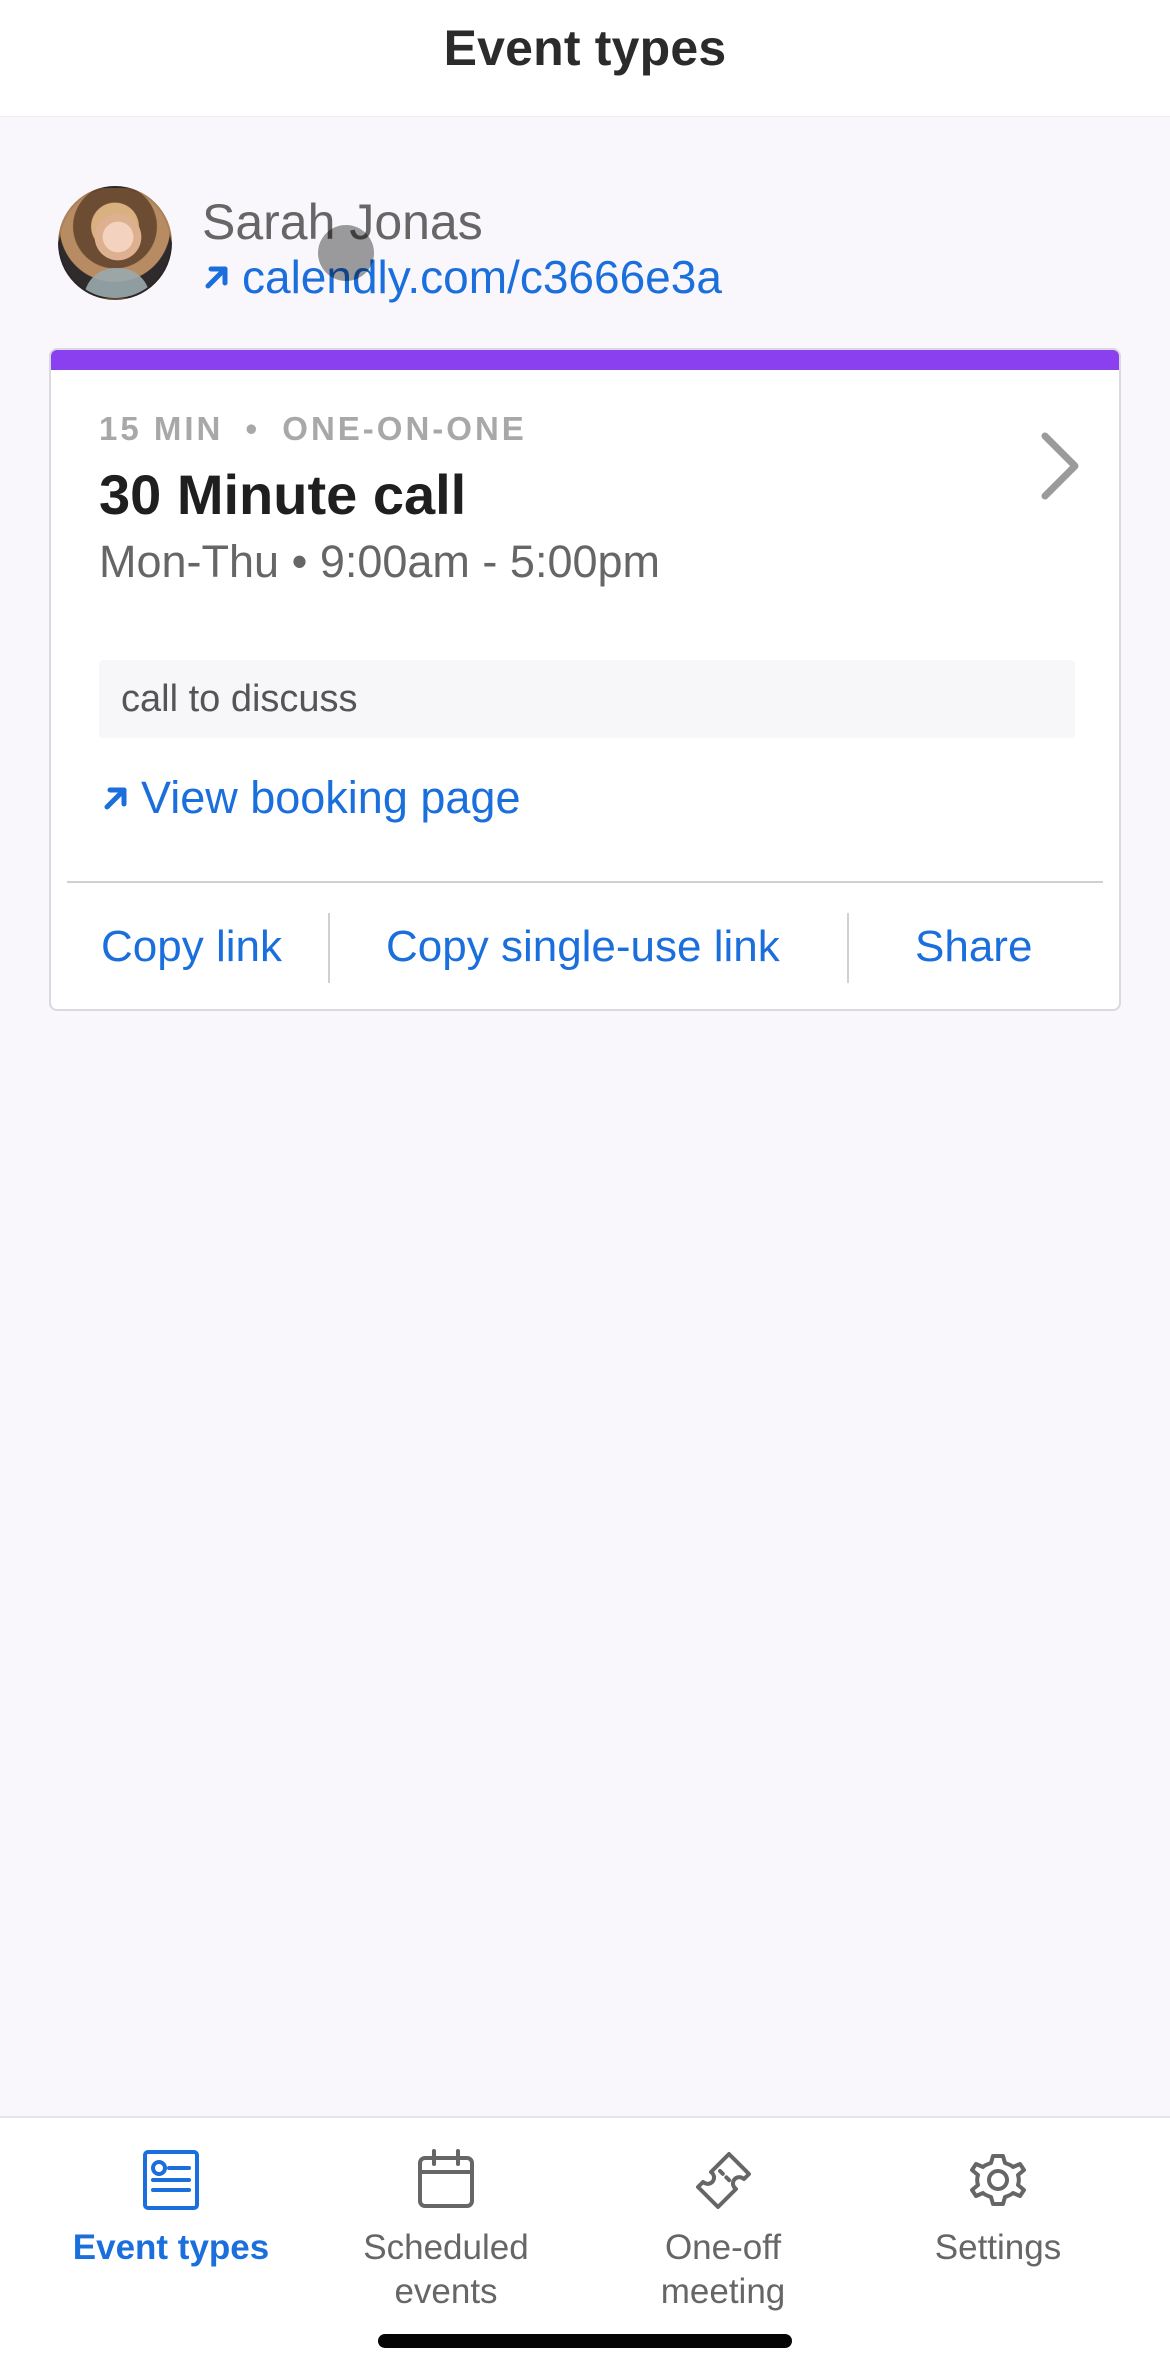 The image size is (1170, 2374). What do you see at coordinates (585, 48) in the screenshot?
I see `page-title: Event types` at bounding box center [585, 48].